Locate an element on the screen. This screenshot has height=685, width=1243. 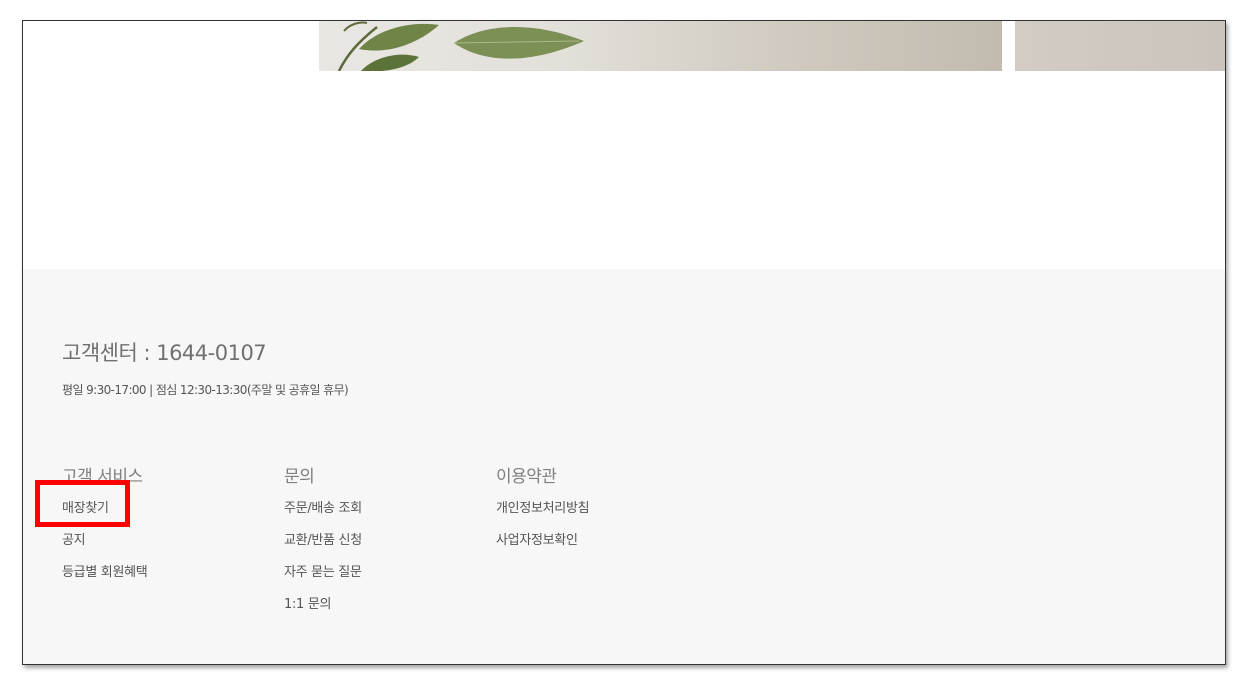
link-store-finder: 매장찾기 is located at coordinates (104, 515).